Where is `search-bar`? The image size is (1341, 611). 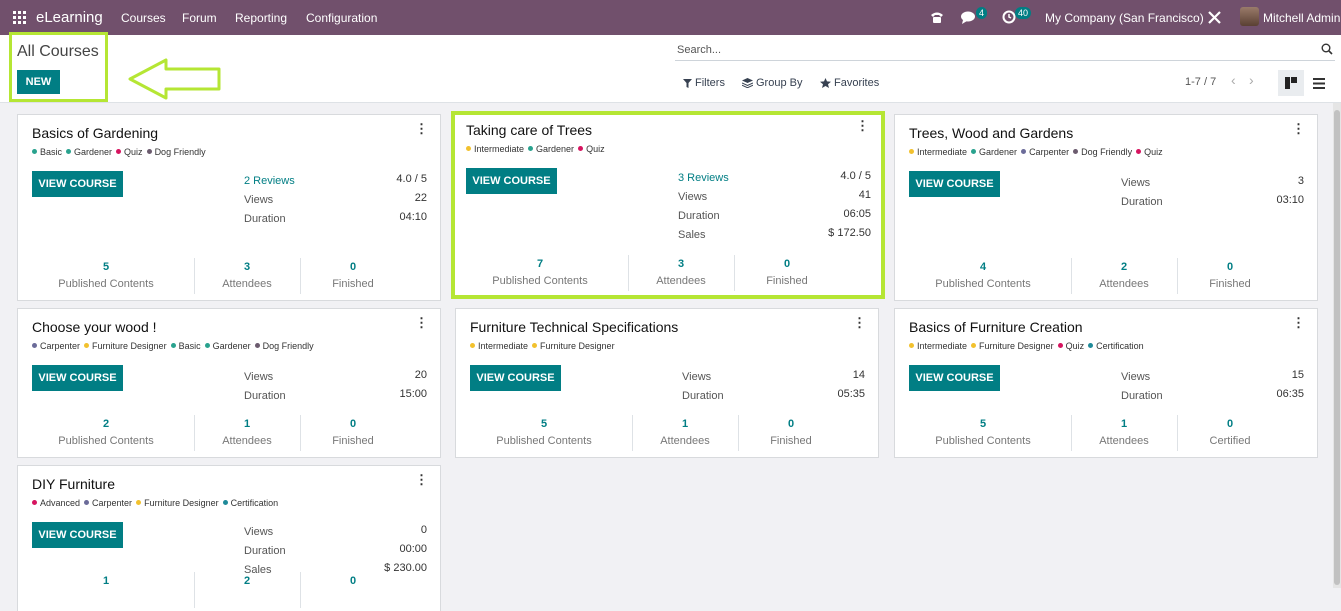 search-bar is located at coordinates (1005, 51).